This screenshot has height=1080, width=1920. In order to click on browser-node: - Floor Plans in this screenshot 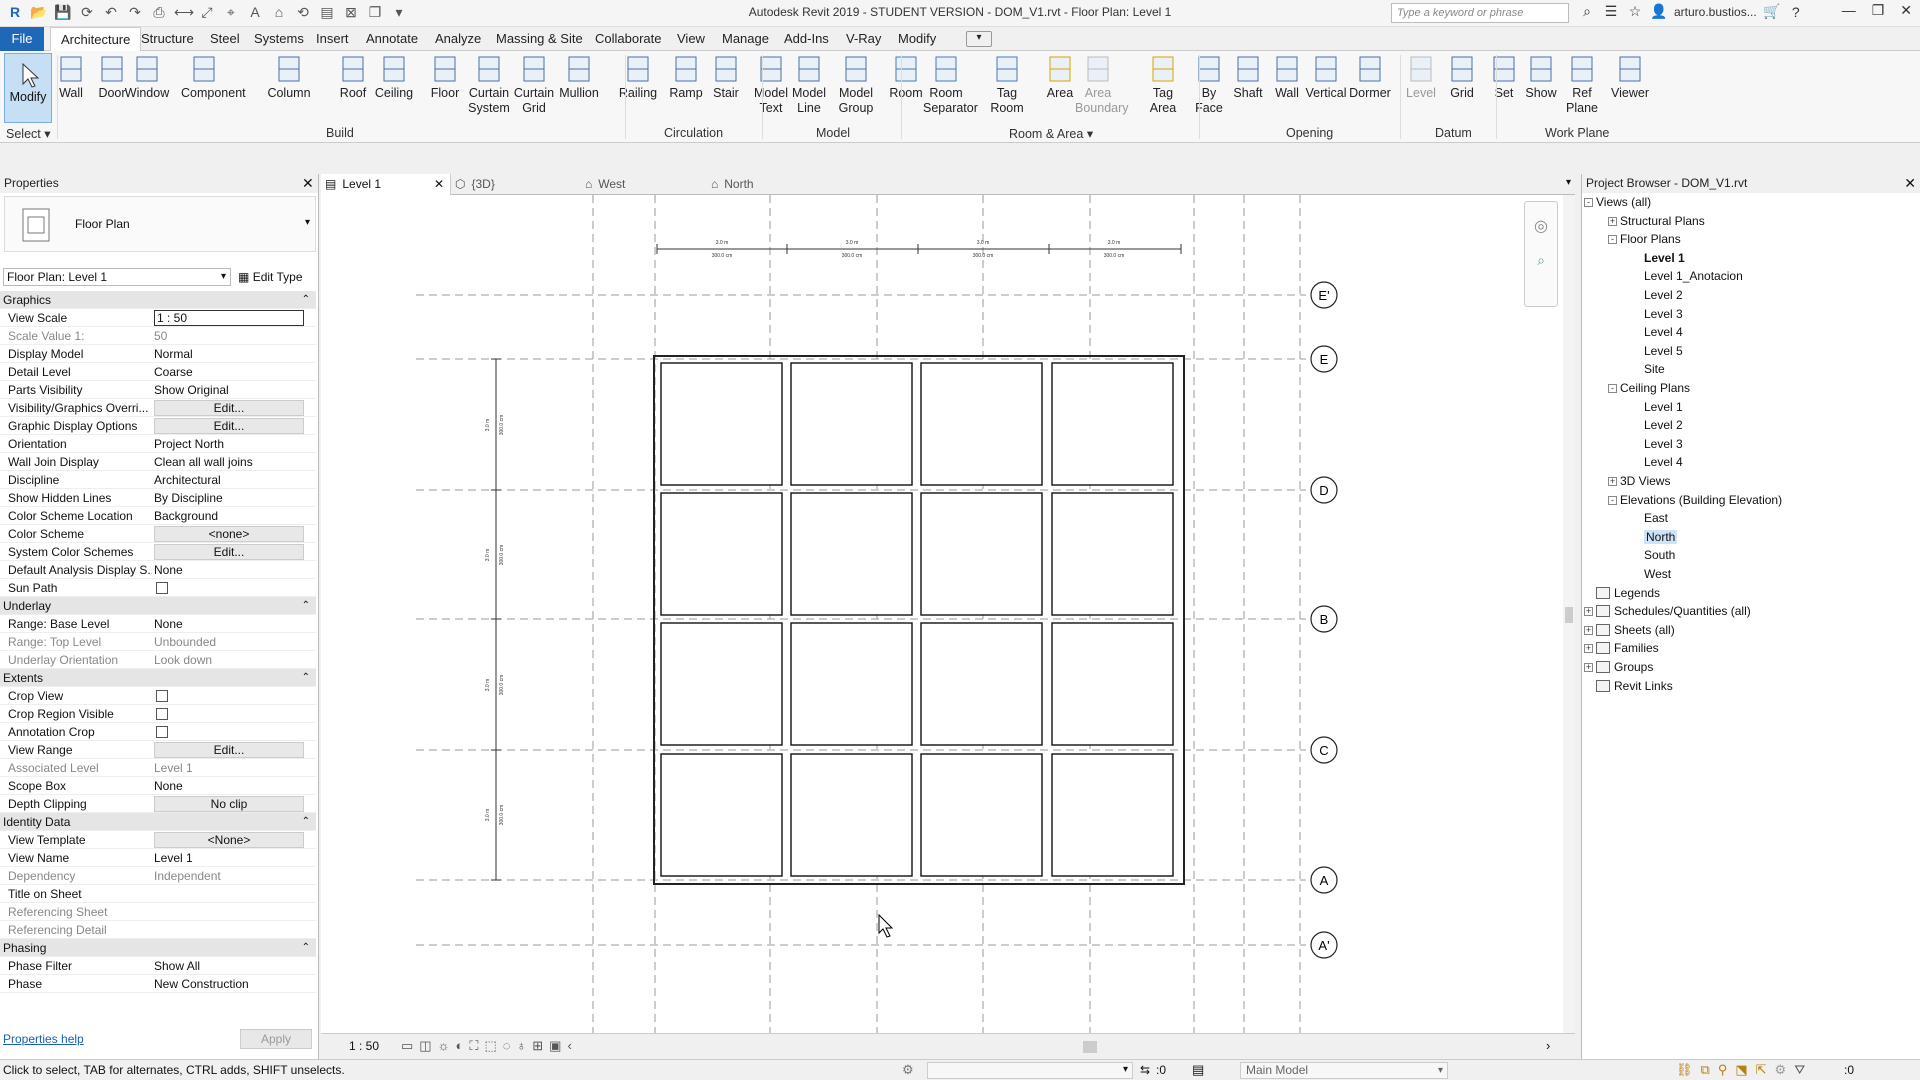, I will do `click(1644, 239)`.